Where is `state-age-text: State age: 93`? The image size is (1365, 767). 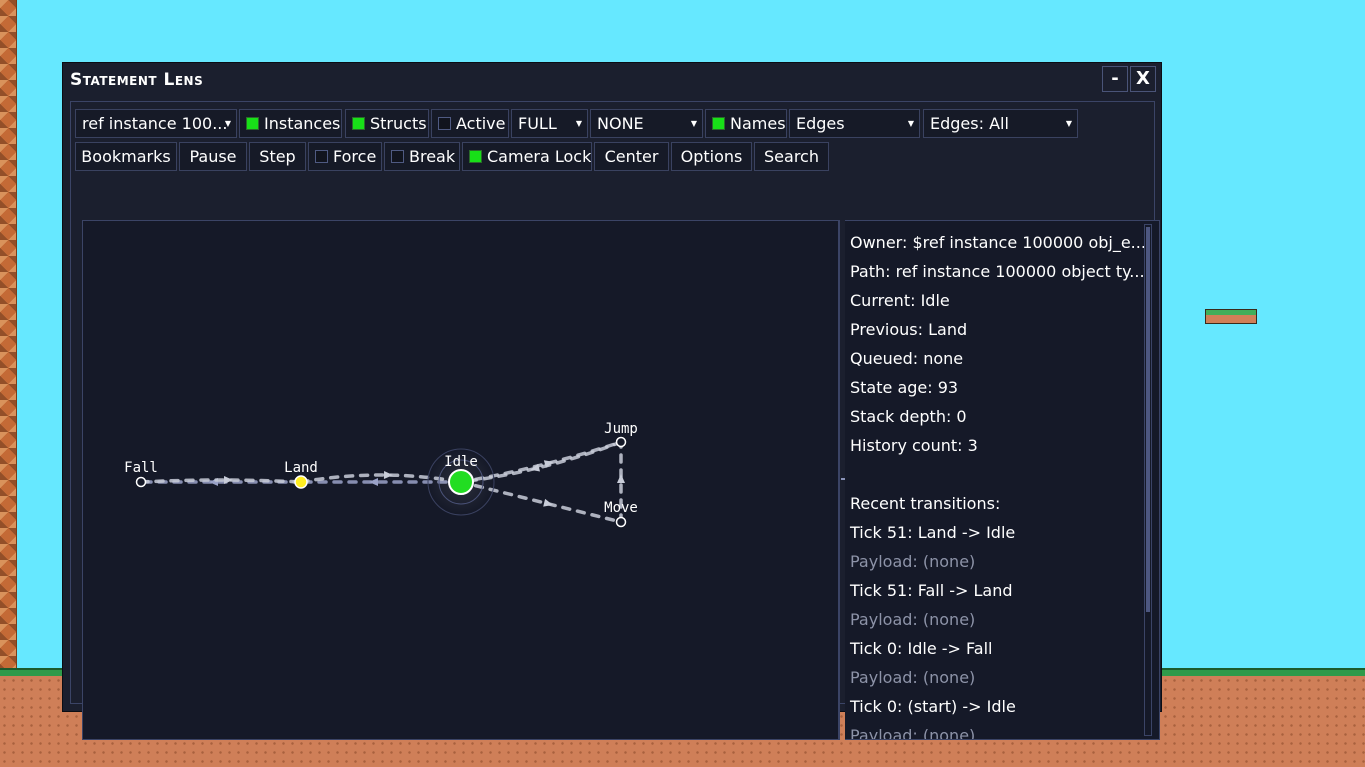
state-age-text: State age: 93 is located at coordinates (904, 387).